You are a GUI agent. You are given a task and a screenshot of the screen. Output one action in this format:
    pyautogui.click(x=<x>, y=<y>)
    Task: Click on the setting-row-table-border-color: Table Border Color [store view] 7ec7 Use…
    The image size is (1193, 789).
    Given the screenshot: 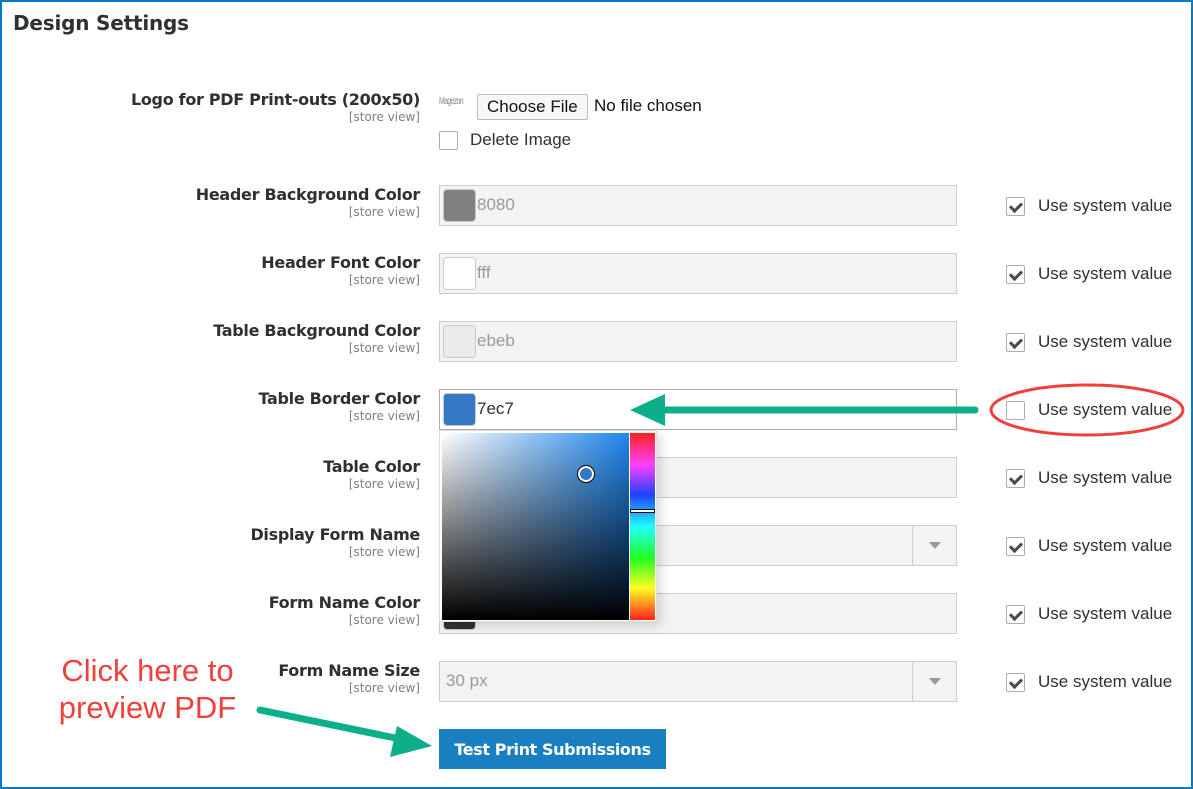 What is the action you would take?
    pyautogui.click(x=596, y=410)
    